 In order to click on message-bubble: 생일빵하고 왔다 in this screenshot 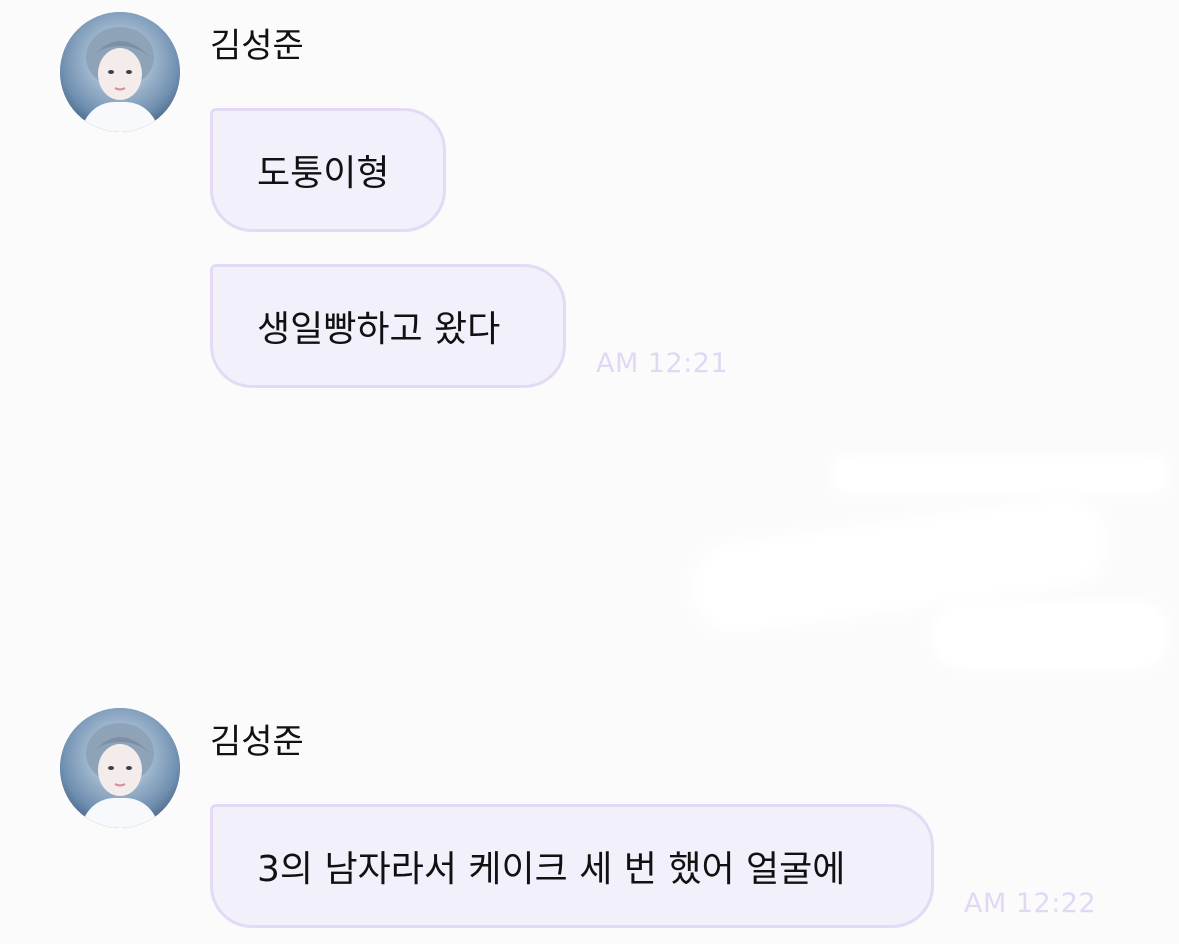, I will do `click(388, 326)`.